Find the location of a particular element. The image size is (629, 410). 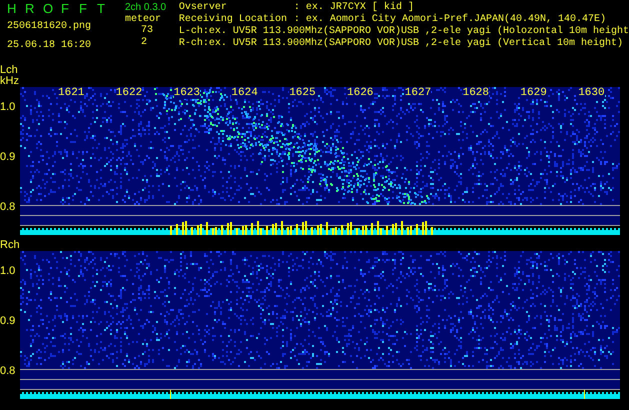

frequency-label: 1625 is located at coordinates (302, 93).